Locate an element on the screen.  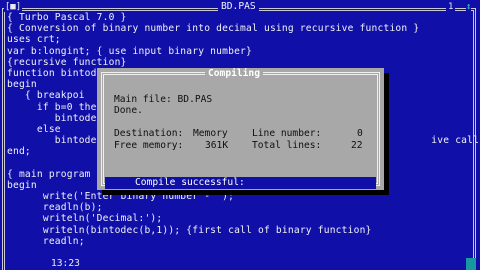
destination-label: Destination: is located at coordinates (149, 133).